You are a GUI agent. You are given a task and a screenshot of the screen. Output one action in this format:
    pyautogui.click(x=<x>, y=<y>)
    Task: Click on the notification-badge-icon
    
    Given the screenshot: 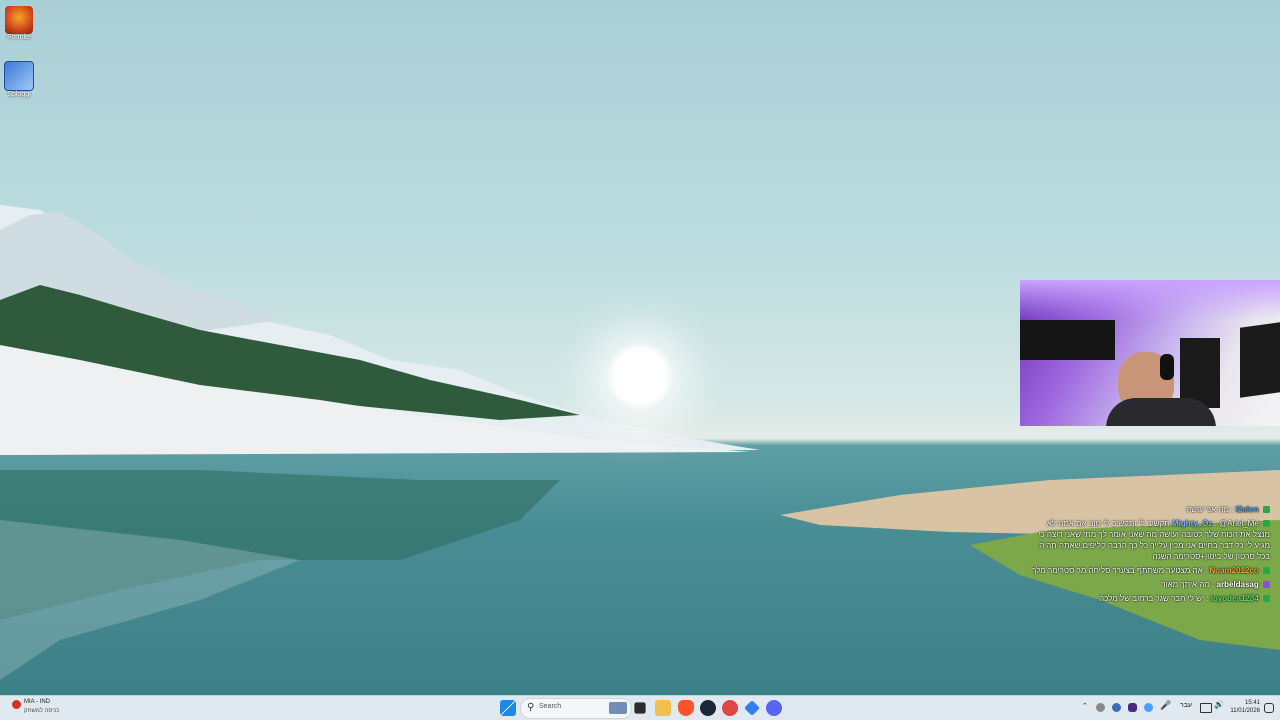 What is the action you would take?
    pyautogui.click(x=16, y=704)
    